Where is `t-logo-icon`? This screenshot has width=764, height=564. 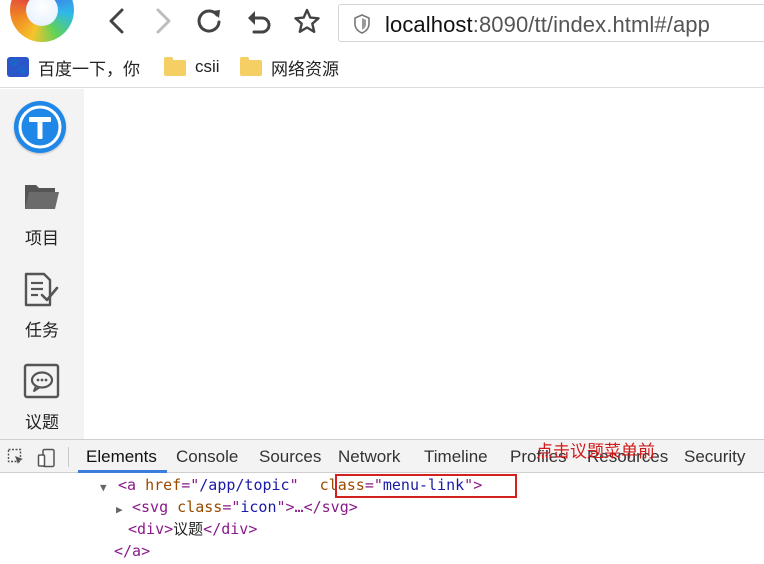 t-logo-icon is located at coordinates (40, 127).